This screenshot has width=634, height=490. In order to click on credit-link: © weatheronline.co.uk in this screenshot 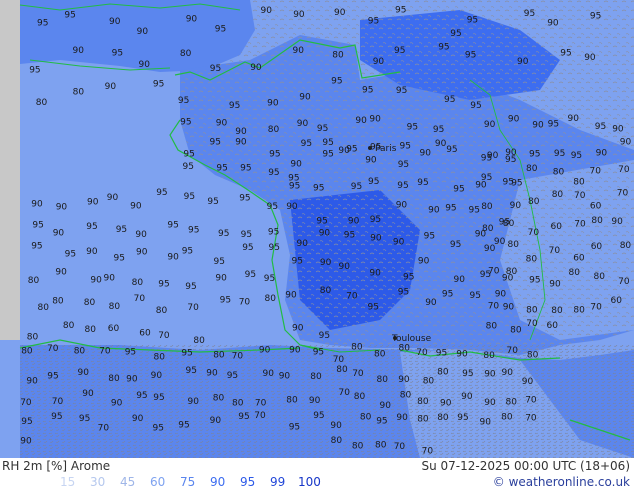, I will do `click(561, 482)`.